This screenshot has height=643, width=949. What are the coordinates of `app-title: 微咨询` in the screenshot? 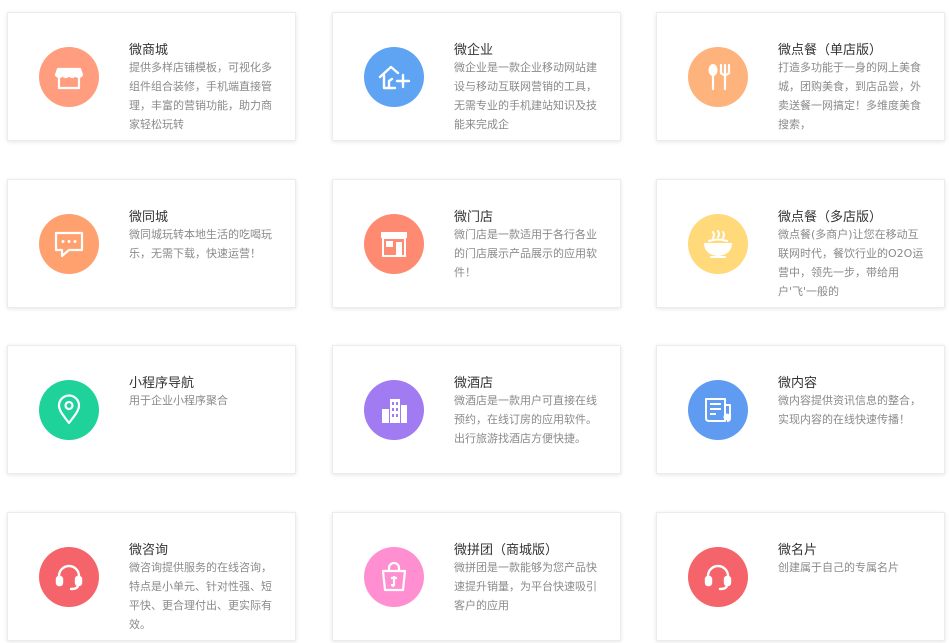 It's located at (149, 550).